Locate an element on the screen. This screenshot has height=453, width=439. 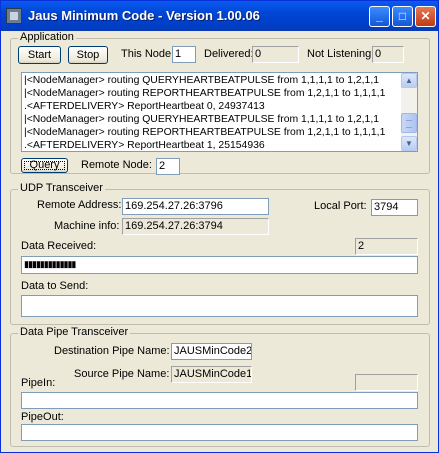
maximize-button: □ is located at coordinates (402, 16).